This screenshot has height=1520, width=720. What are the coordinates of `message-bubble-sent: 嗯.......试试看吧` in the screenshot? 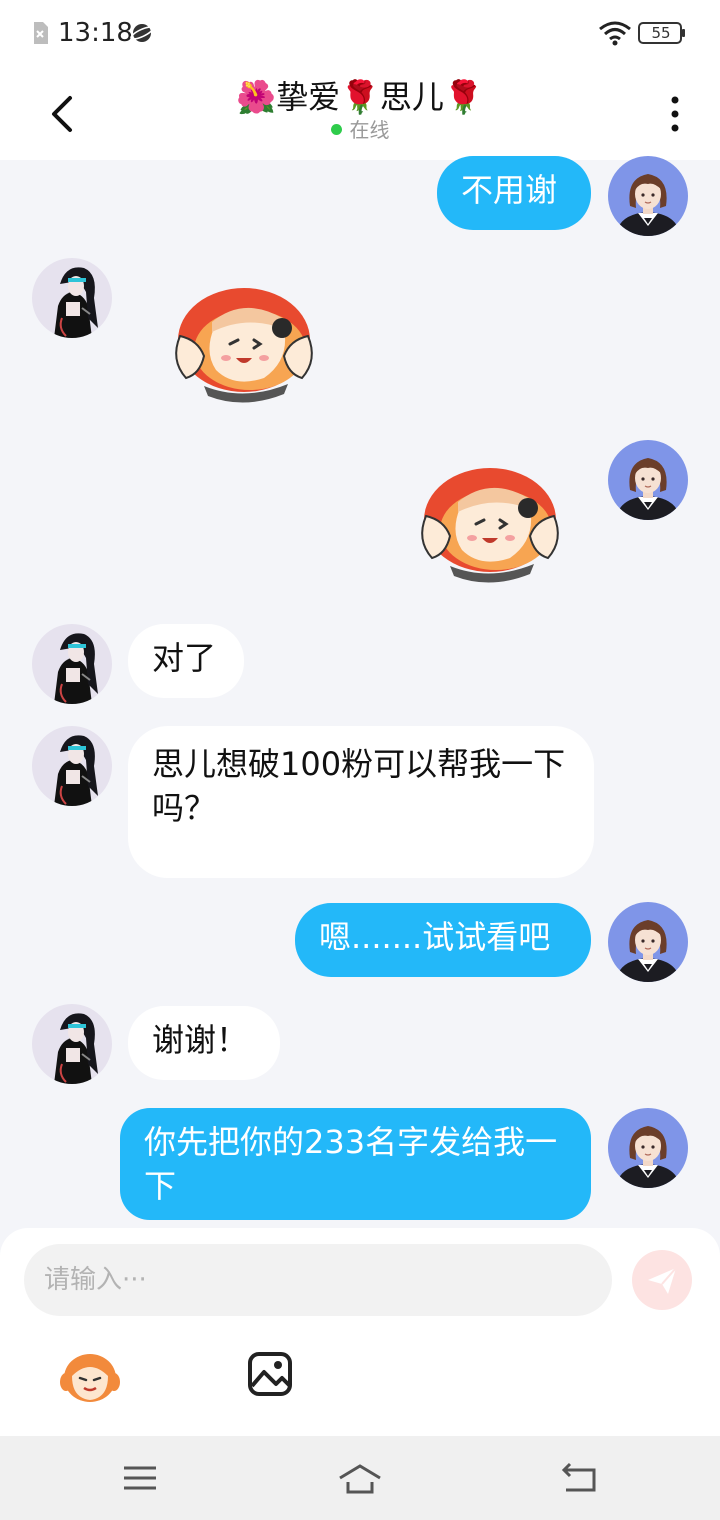 It's located at (443, 940).